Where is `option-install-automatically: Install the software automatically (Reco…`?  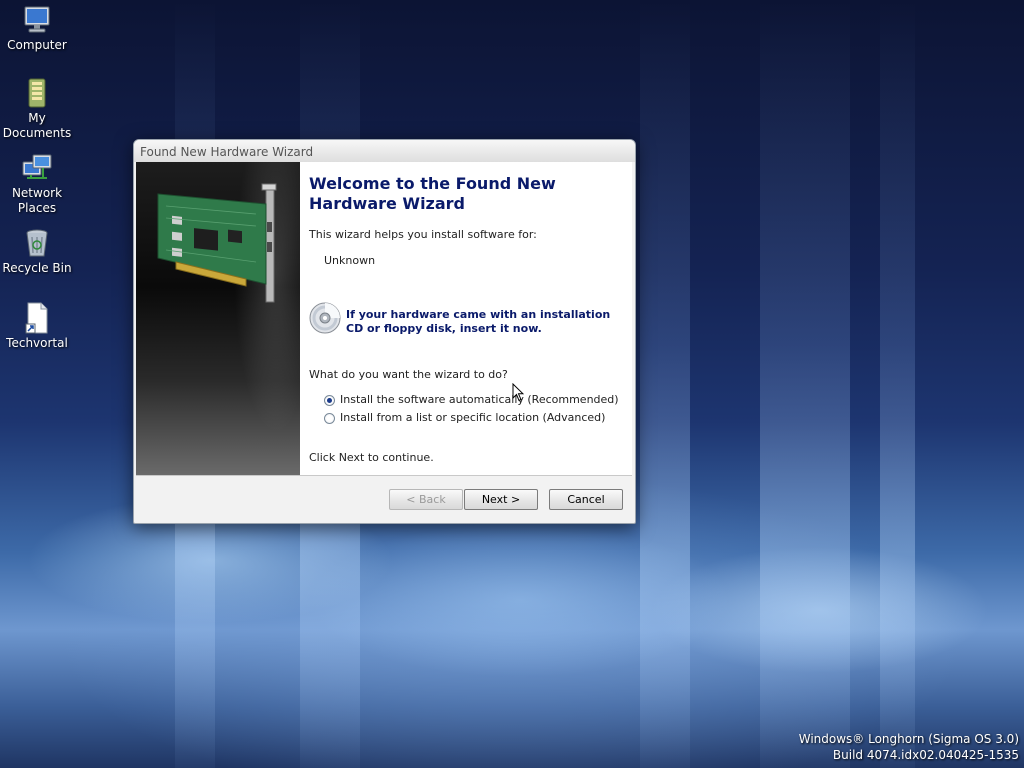 option-install-automatically: Install the software automatically (Reco… is located at coordinates (471, 400).